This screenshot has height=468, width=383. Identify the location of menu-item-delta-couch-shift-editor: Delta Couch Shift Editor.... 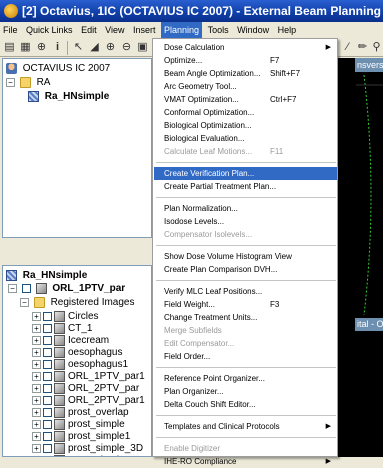
(245, 404).